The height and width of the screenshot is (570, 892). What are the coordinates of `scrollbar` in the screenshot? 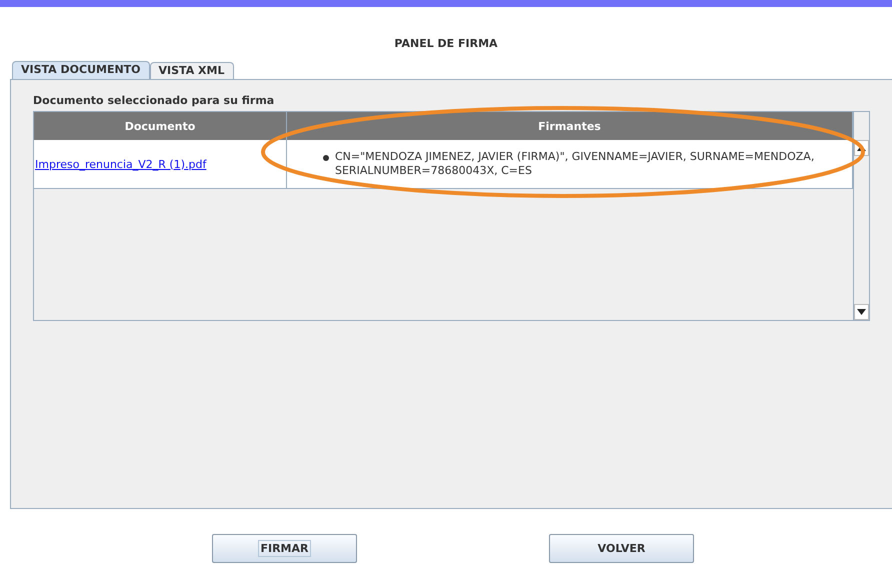 It's located at (861, 216).